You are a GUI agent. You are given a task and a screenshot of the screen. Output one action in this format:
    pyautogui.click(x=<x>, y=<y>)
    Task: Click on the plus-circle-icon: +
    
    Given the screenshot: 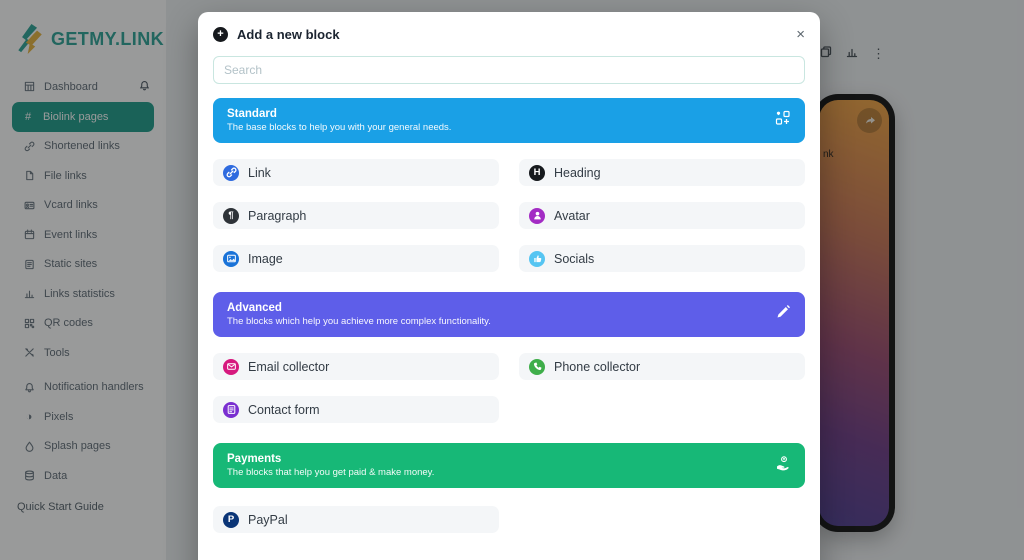 What is the action you would take?
    pyautogui.click(x=220, y=34)
    